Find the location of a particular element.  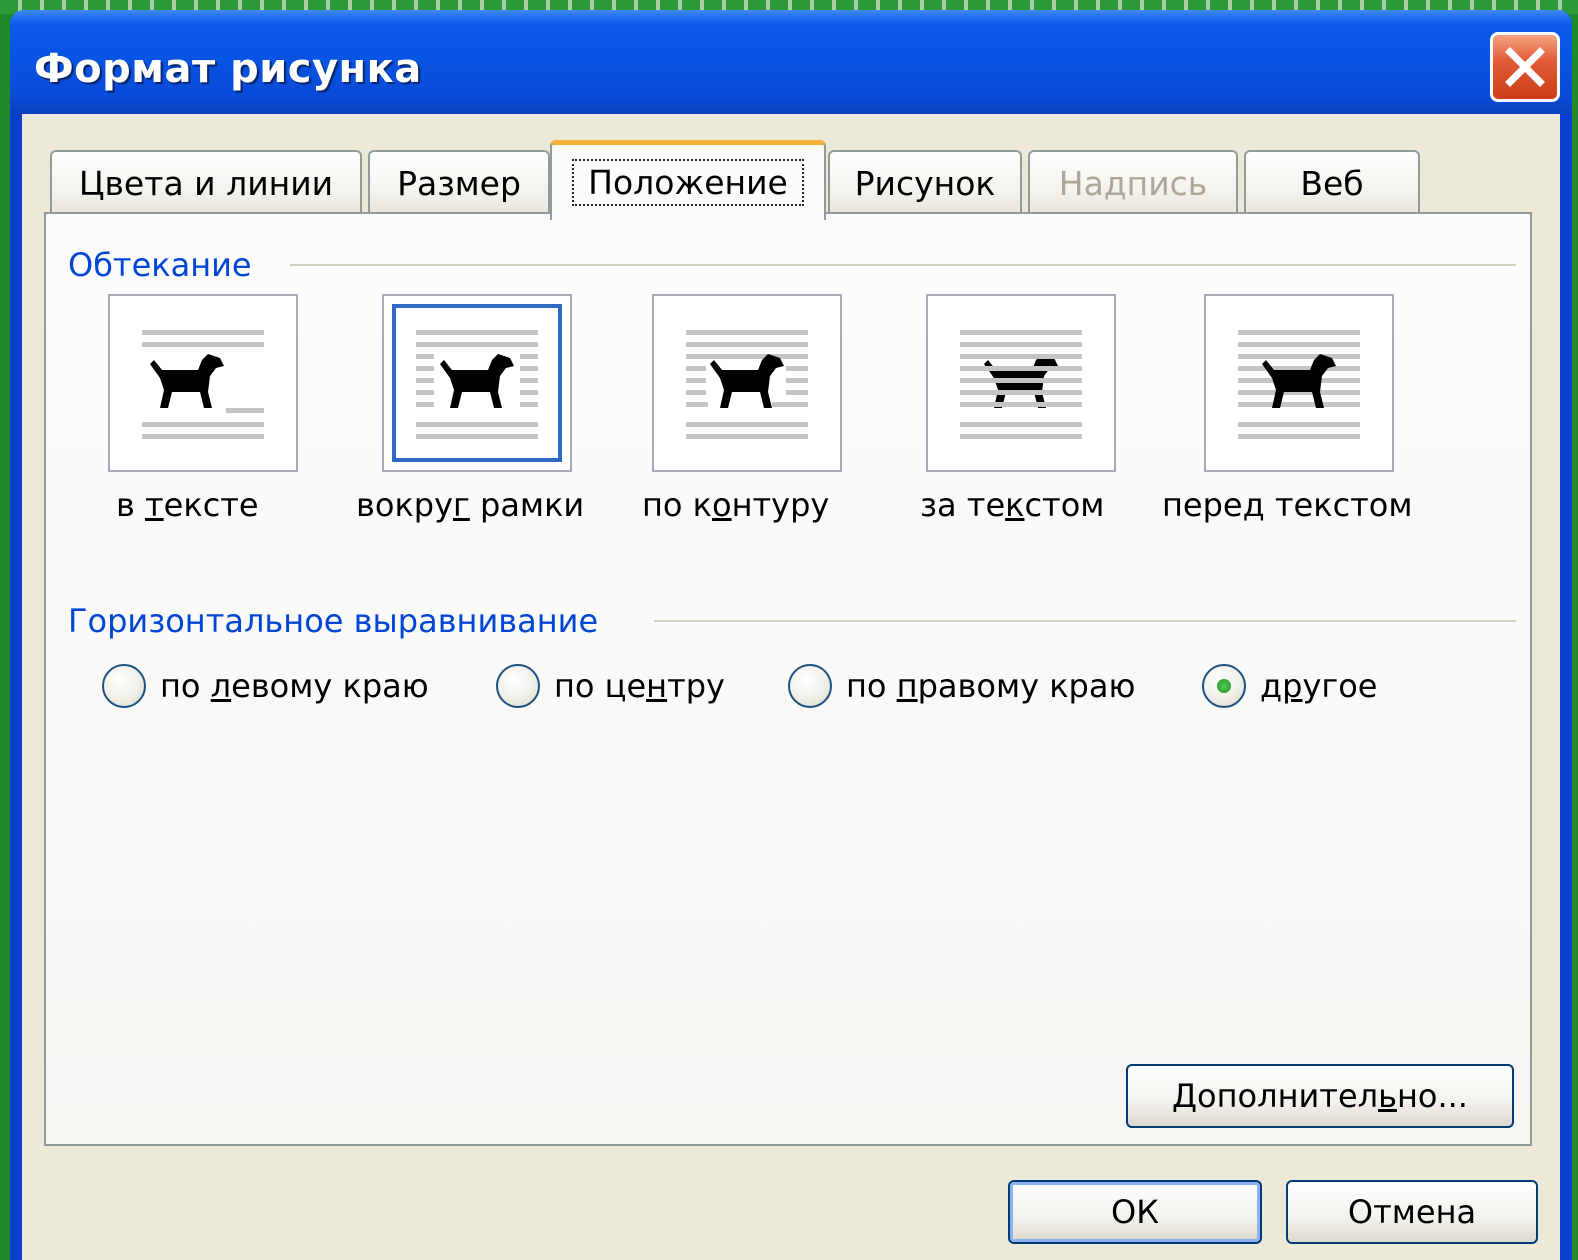

tab-colors-and-lines: Цвета и линии is located at coordinates (206, 182).